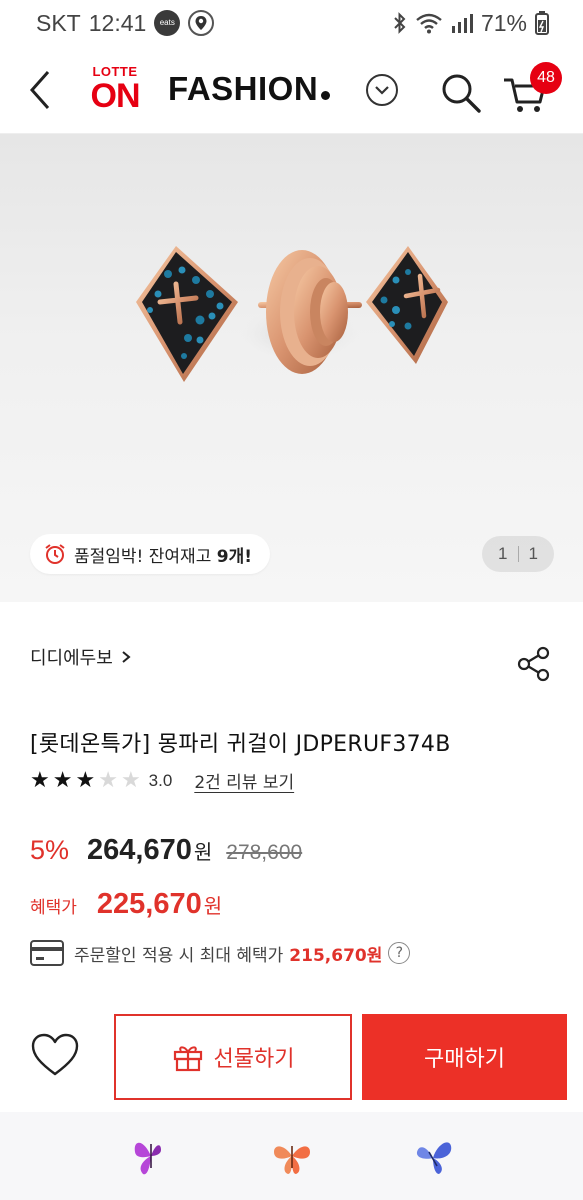 The image size is (583, 1200). I want to click on title-dot, so click(326, 95).